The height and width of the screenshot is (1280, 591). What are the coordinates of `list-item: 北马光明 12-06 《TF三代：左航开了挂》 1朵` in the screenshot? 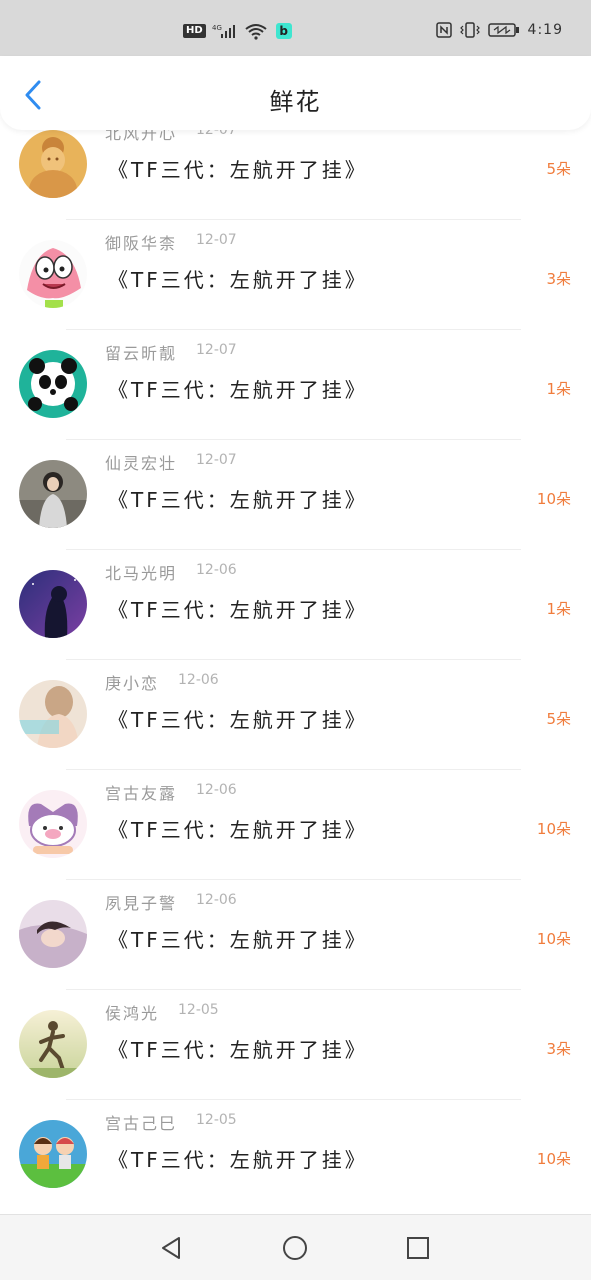 It's located at (295, 605).